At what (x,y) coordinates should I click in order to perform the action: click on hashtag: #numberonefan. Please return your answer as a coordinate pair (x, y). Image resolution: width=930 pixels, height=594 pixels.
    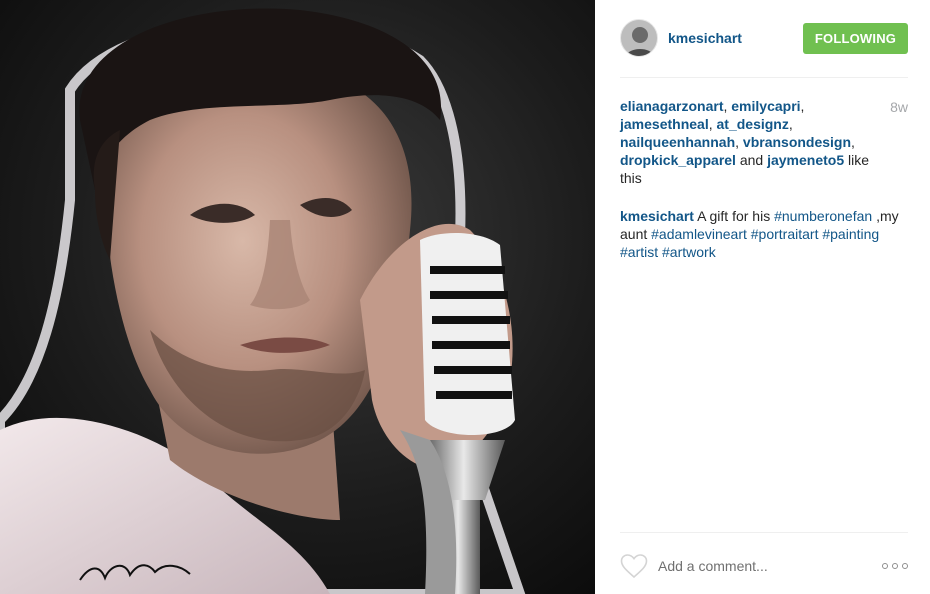
    Looking at the image, I should click on (823, 216).